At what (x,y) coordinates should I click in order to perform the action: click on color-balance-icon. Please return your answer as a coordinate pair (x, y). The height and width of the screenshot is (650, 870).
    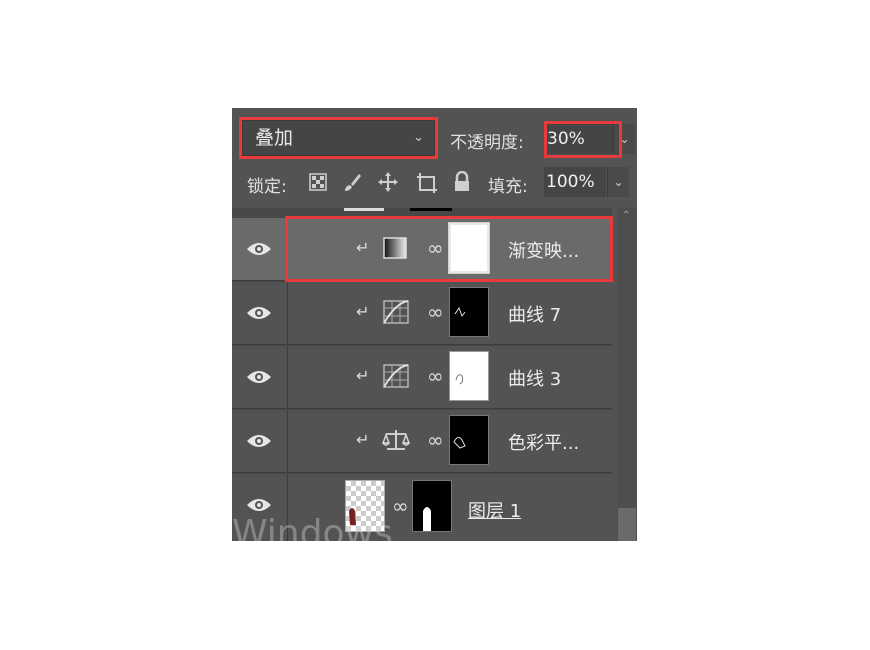
    Looking at the image, I should click on (396, 440).